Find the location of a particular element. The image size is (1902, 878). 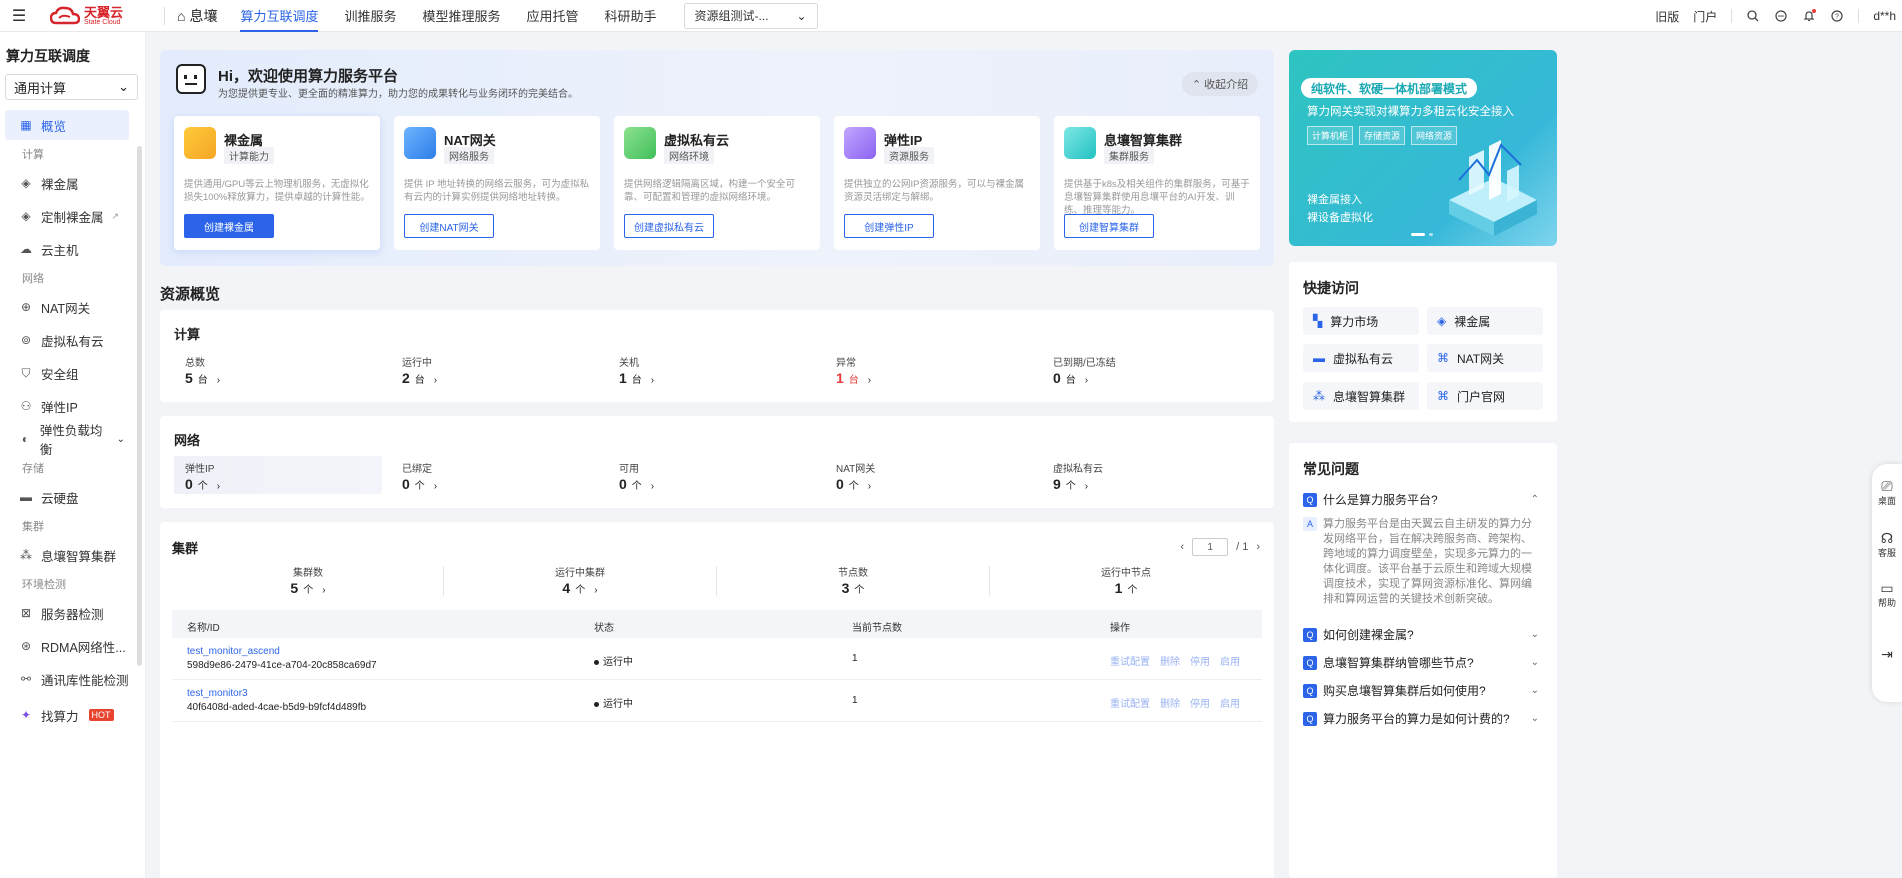

stat-compute-off: 关机 1 台 › is located at coordinates (719, 370).